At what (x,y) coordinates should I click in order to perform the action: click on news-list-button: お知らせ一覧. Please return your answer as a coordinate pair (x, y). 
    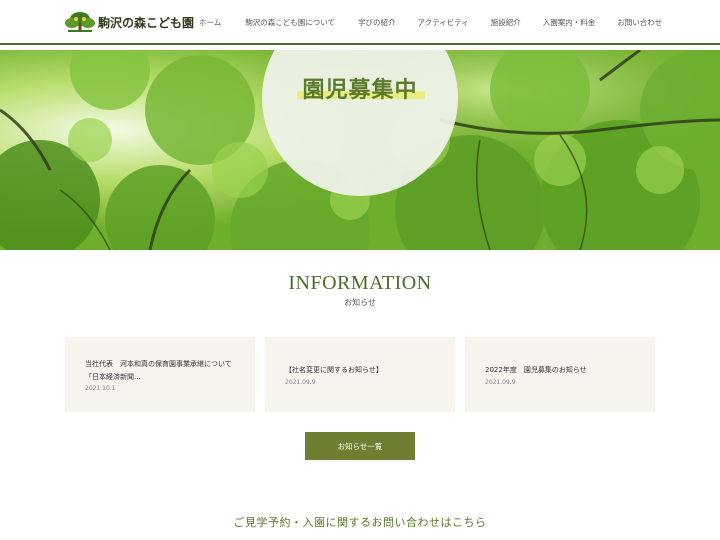
    Looking at the image, I should click on (360, 446).